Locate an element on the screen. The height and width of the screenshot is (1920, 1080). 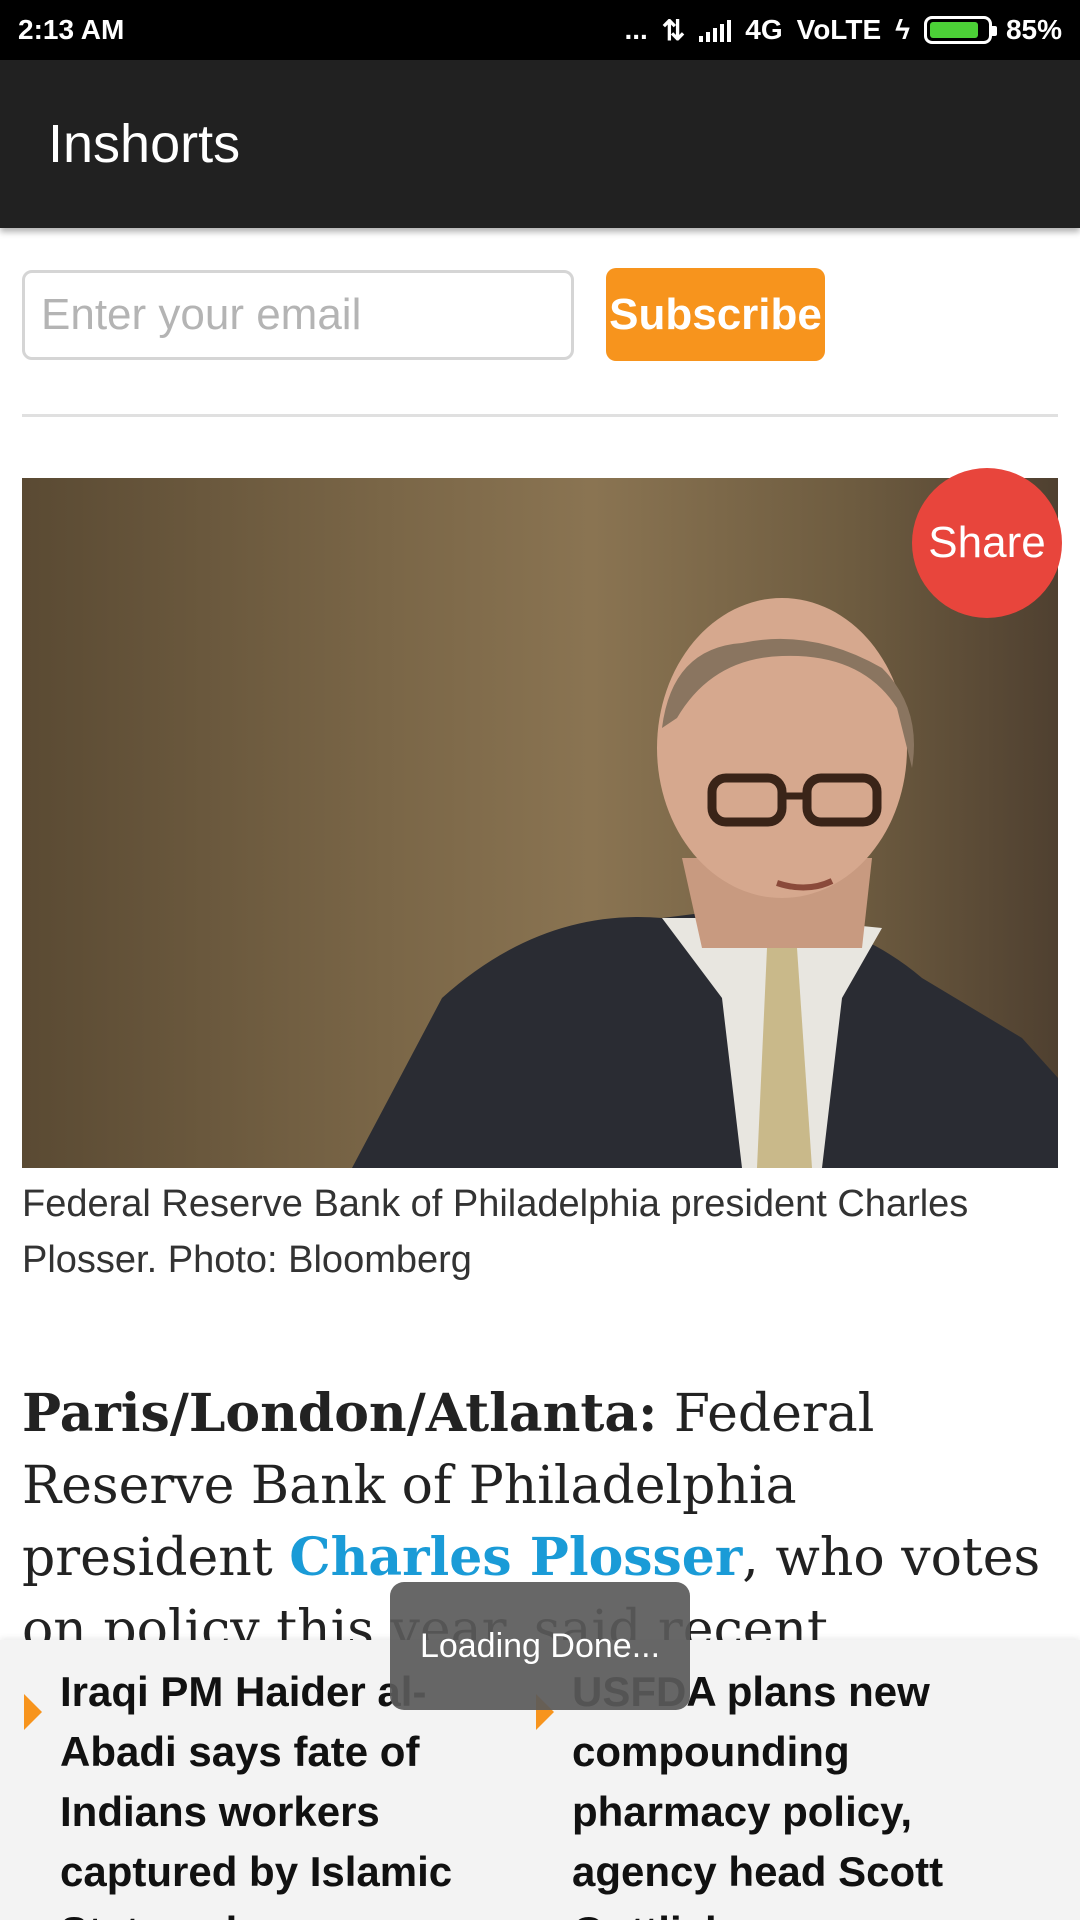
battery-icon is located at coordinates (960, 30).